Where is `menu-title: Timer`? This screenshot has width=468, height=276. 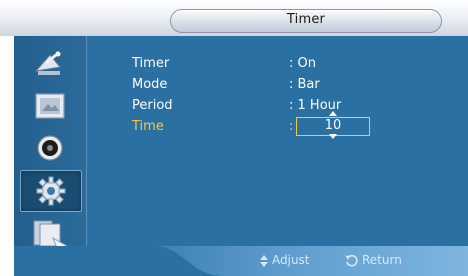
menu-title: Timer is located at coordinates (306, 19).